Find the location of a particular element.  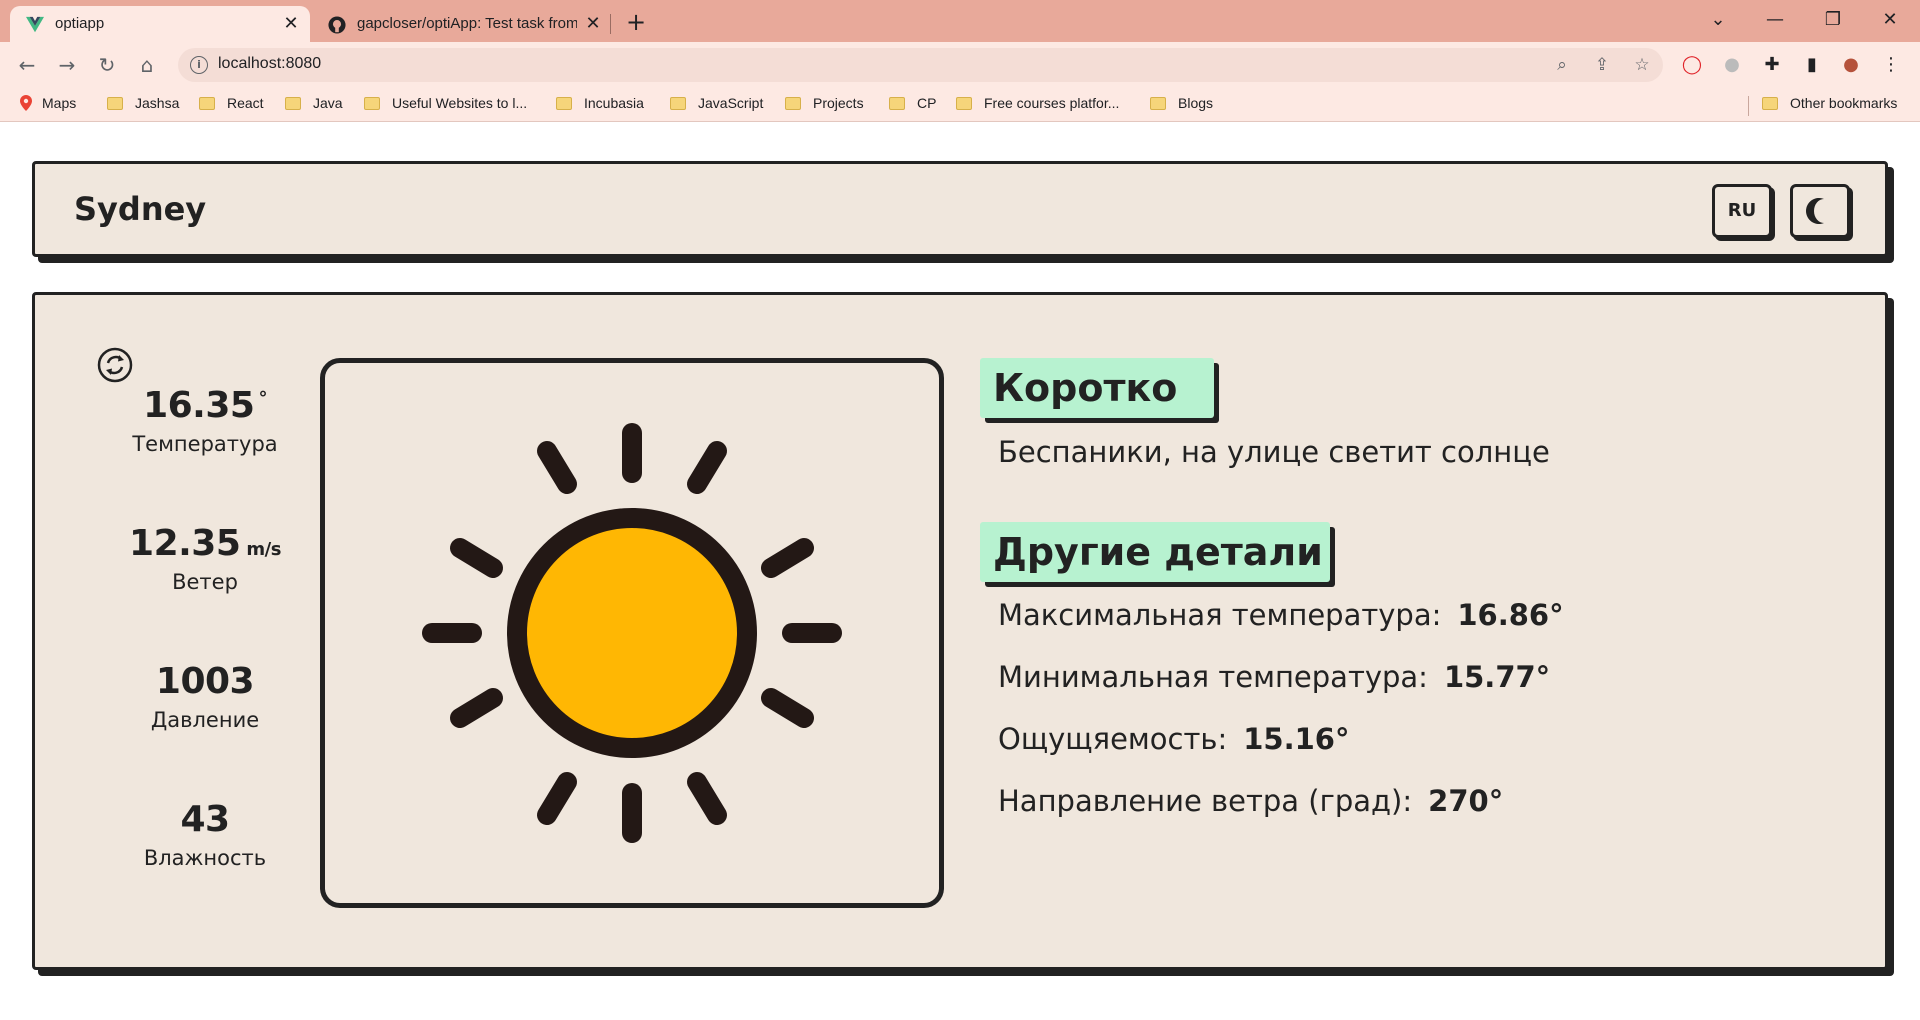

zoom-icon: ⌕ is located at coordinates (1562, 65).